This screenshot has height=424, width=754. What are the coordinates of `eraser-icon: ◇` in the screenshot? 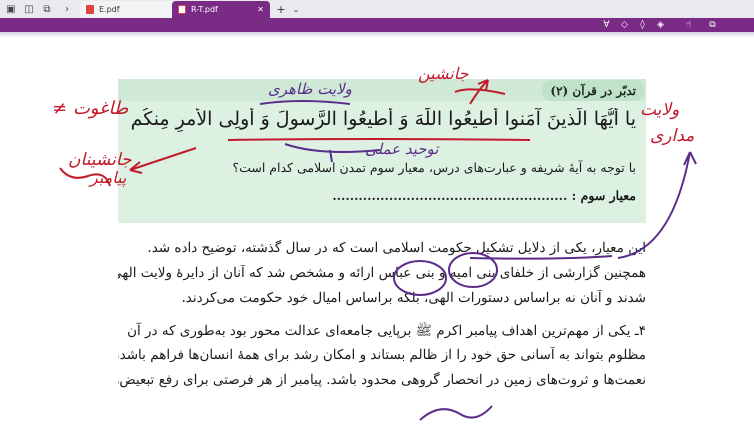 It's located at (624, 25).